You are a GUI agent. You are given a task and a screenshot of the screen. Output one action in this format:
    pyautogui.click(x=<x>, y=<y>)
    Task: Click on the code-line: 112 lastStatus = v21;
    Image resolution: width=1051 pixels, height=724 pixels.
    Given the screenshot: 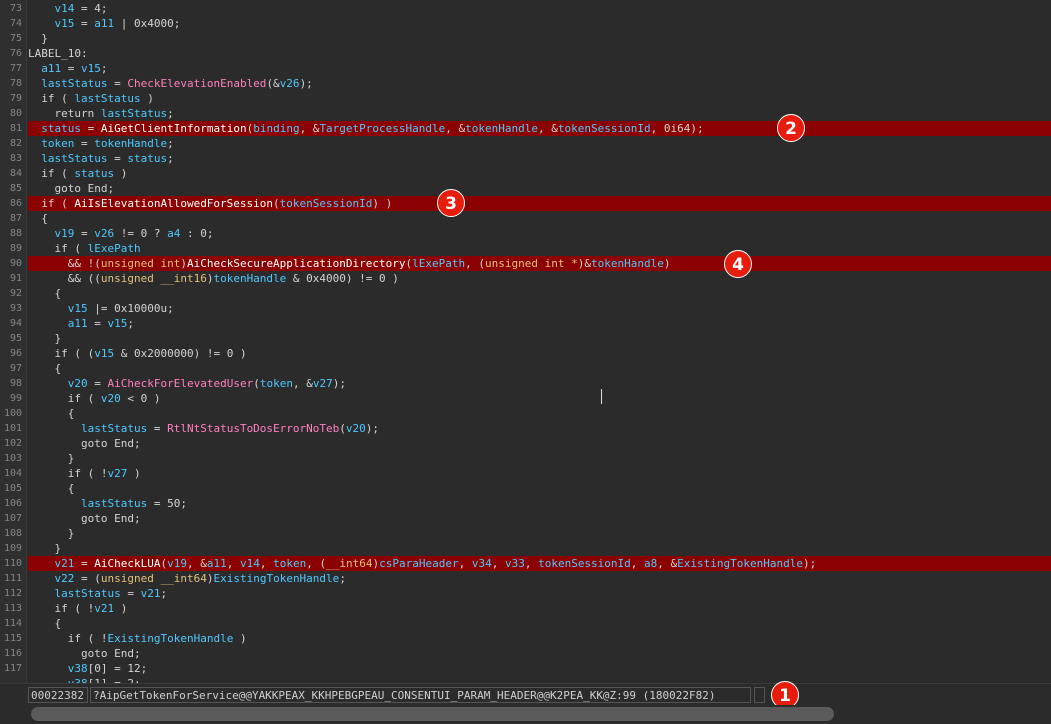 What is the action you would take?
    pyautogui.click(x=525, y=593)
    